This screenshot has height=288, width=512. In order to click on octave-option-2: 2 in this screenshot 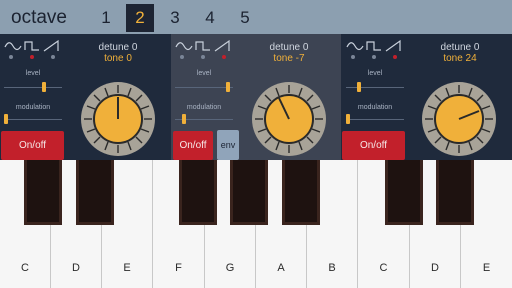, I will do `click(140, 18)`.